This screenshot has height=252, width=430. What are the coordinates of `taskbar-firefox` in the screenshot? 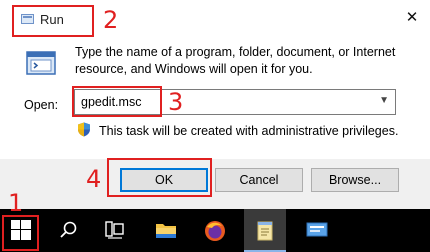 It's located at (214, 230).